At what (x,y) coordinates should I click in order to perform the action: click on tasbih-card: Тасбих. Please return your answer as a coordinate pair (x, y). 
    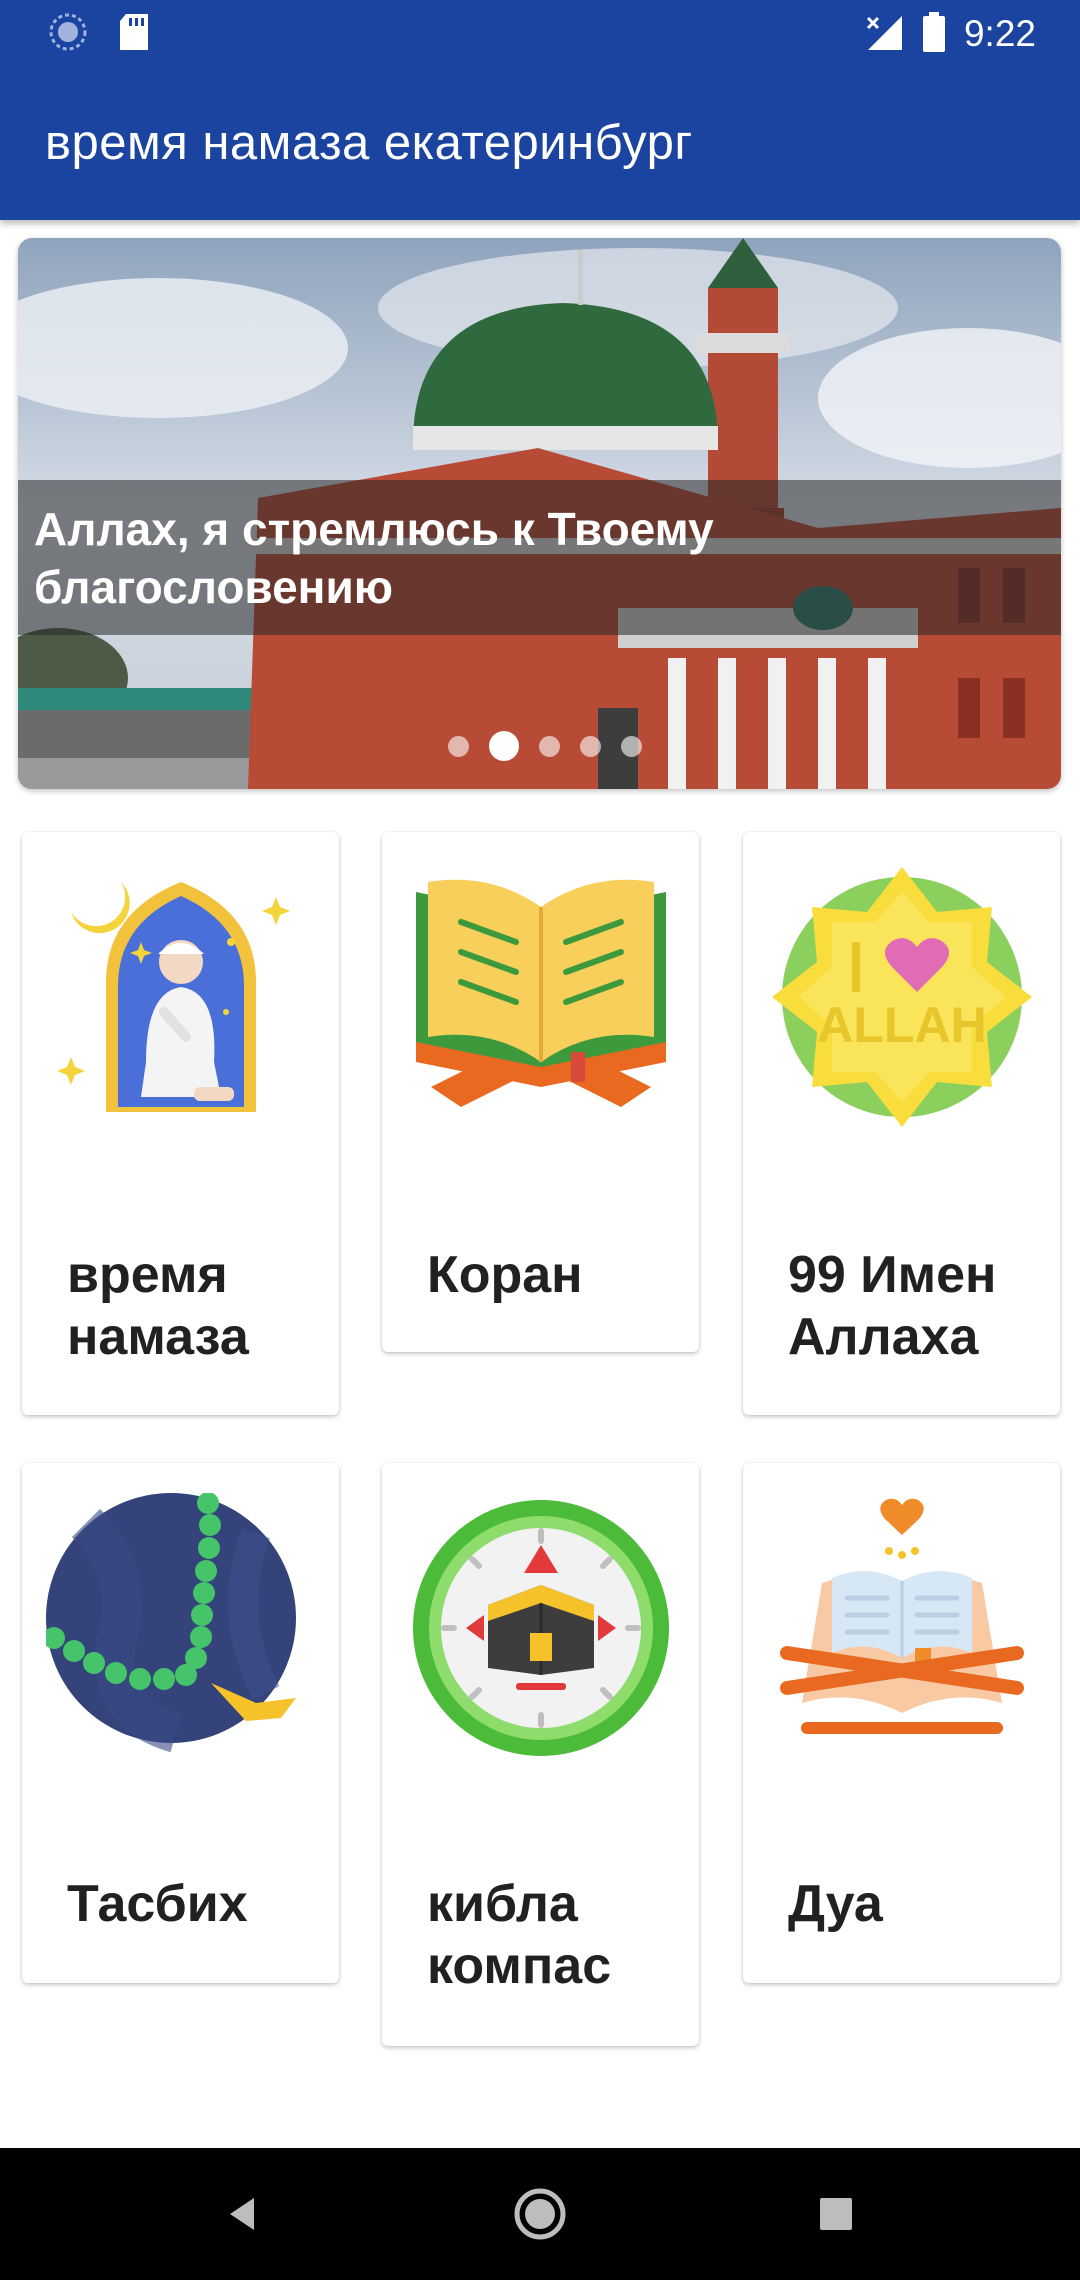
    Looking at the image, I should click on (180, 1723).